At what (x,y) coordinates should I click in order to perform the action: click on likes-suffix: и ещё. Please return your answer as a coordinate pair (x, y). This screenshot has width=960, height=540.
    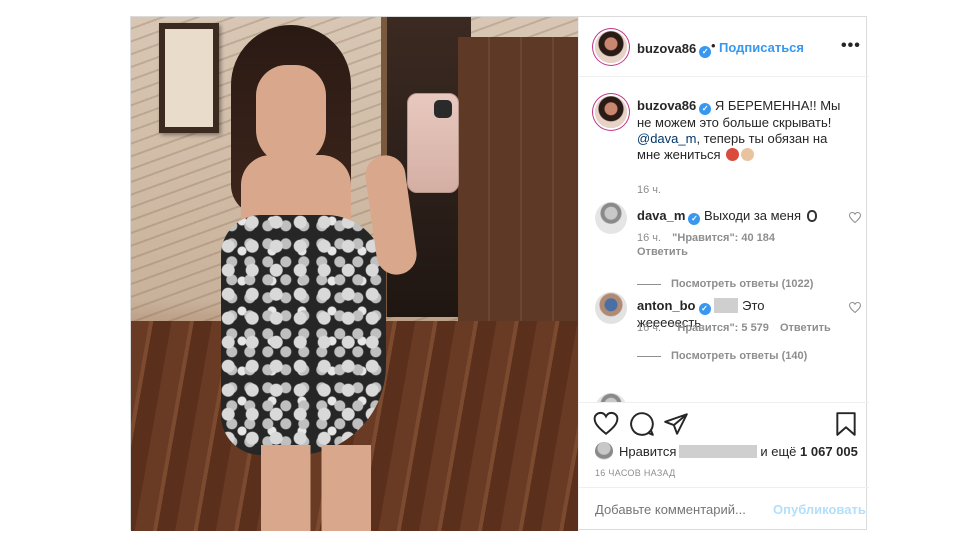
    Looking at the image, I should click on (778, 451).